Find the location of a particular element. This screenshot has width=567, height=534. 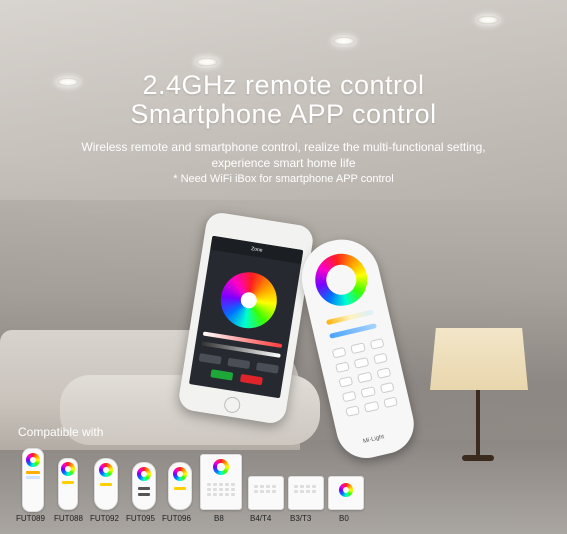

product-label: FUT092 is located at coordinates (104, 518).